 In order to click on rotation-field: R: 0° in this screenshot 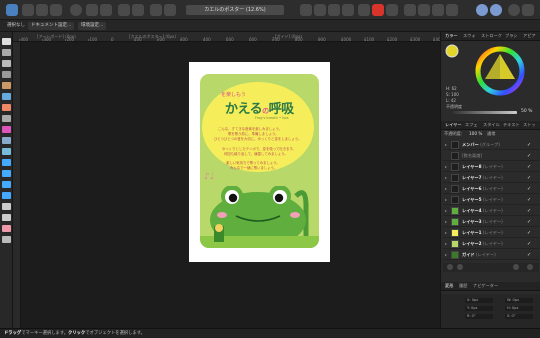, I will do `click(479, 316)`.